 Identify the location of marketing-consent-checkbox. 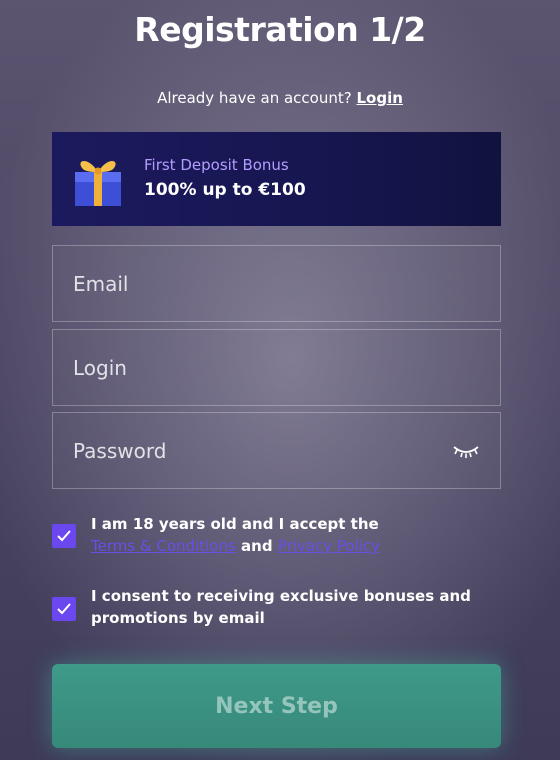
(64, 609).